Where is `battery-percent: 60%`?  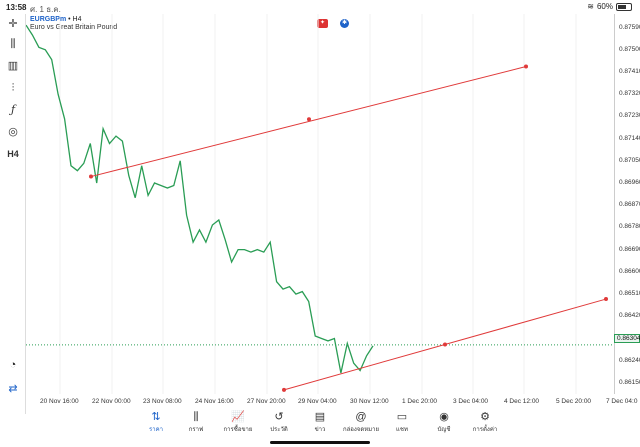
battery-percent: 60% is located at coordinates (604, 6).